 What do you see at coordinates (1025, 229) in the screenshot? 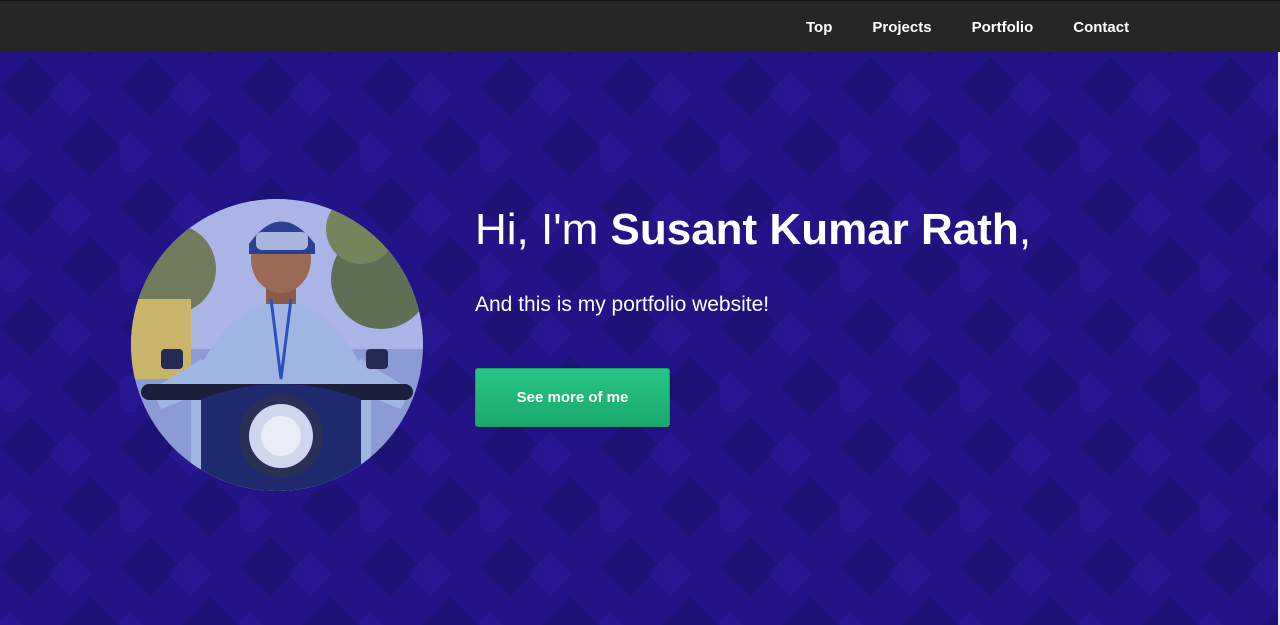
I see `greeting-suffix: ,` at bounding box center [1025, 229].